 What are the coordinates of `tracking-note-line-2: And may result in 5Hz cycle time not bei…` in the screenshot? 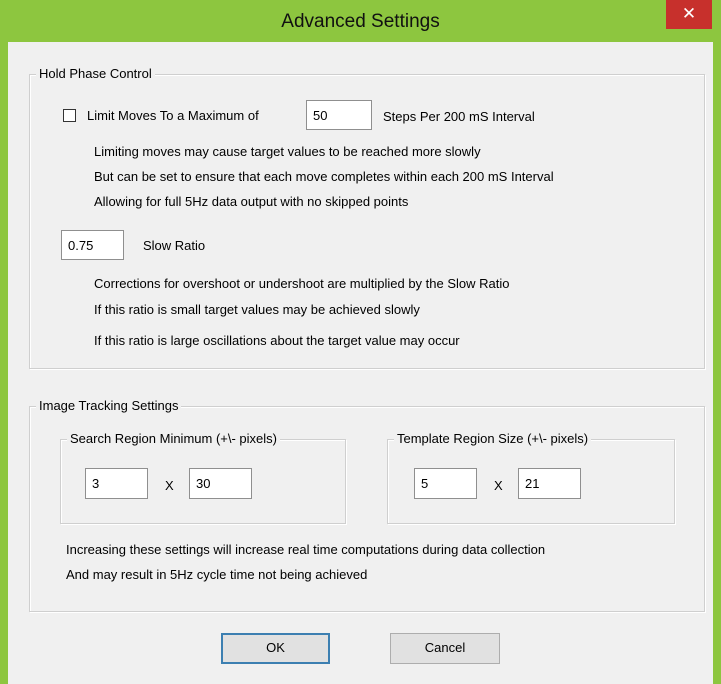 It's located at (217, 574).